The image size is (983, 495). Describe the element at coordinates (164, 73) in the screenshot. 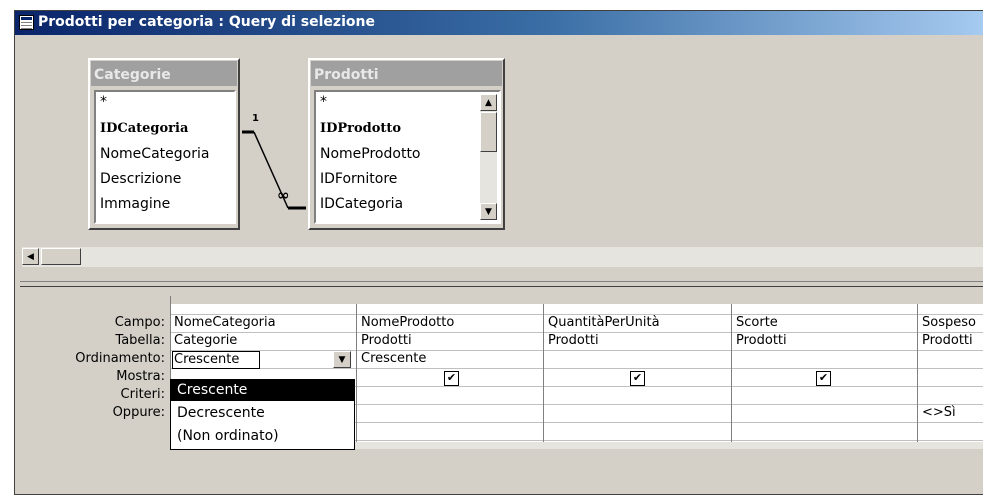

I see `table-categorie-title: Categorie` at that location.